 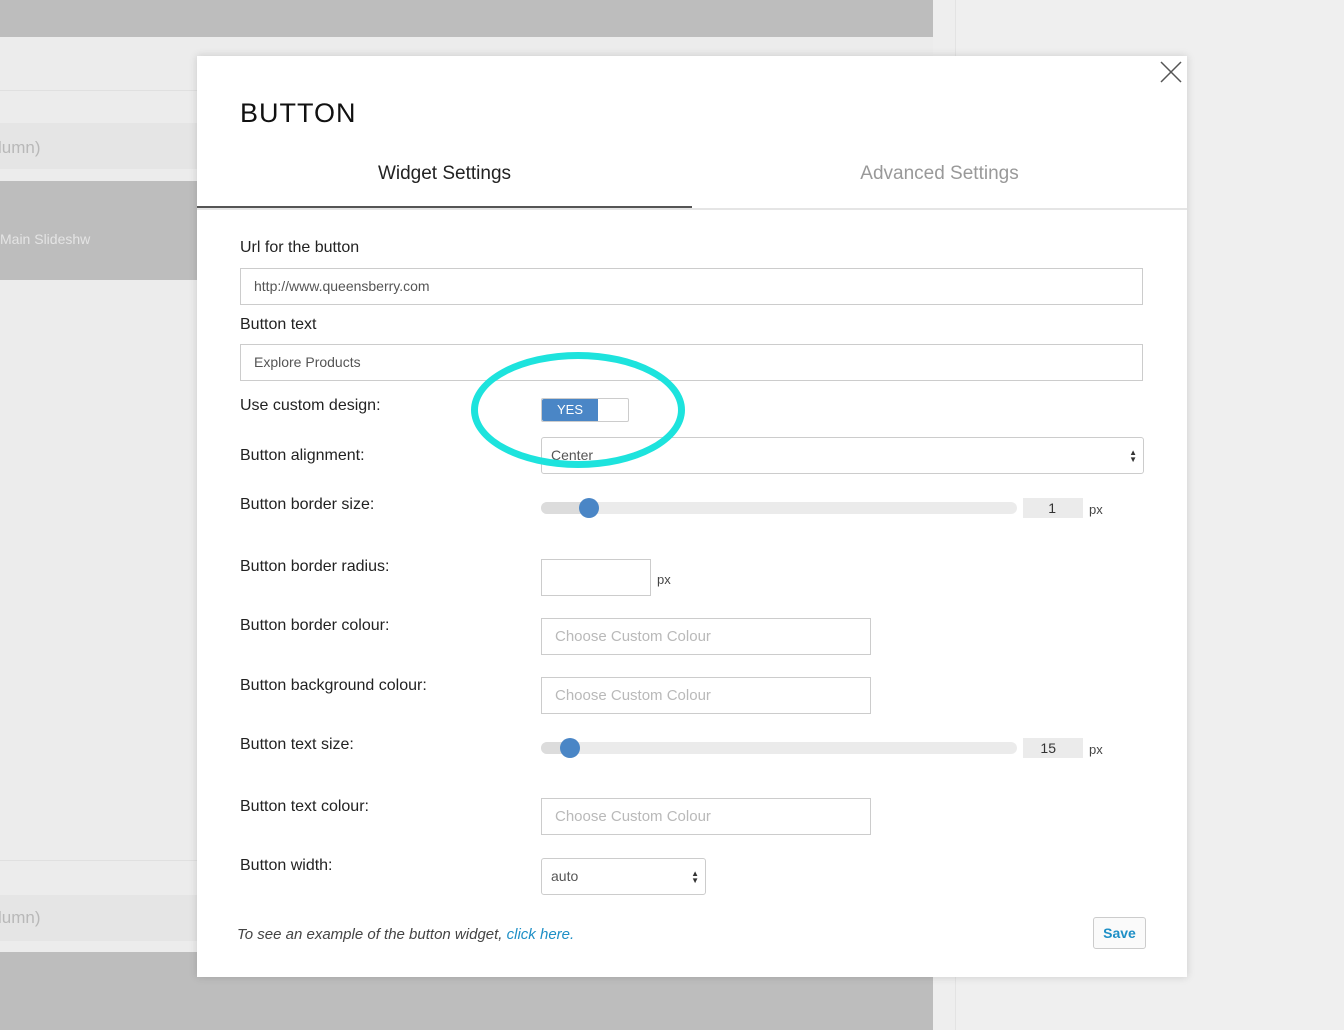 What do you see at coordinates (691, 286) in the screenshot?
I see `url-input: http://www.queensberry.com` at bounding box center [691, 286].